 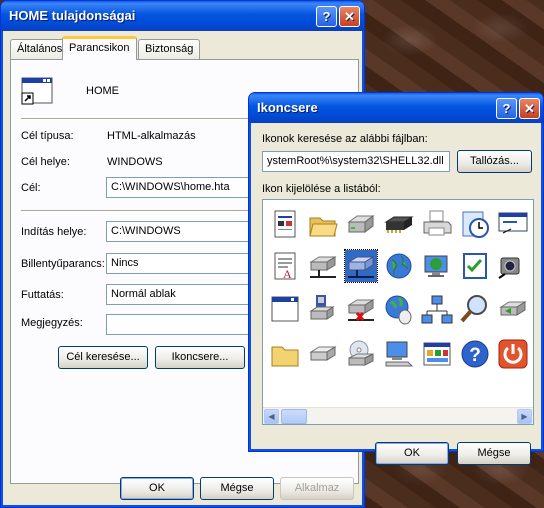 What do you see at coordinates (169, 49) in the screenshot?
I see `tab-security: Biztonság` at bounding box center [169, 49].